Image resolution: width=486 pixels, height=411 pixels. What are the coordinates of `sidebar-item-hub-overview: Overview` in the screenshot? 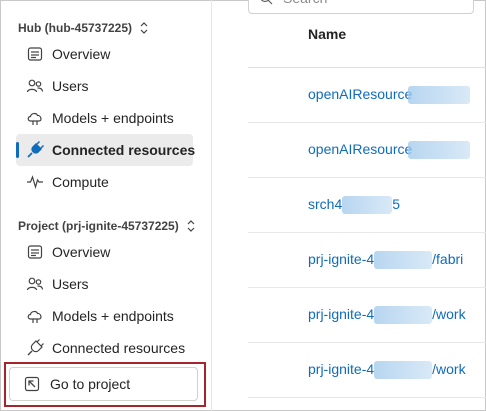 It's located at (104, 54).